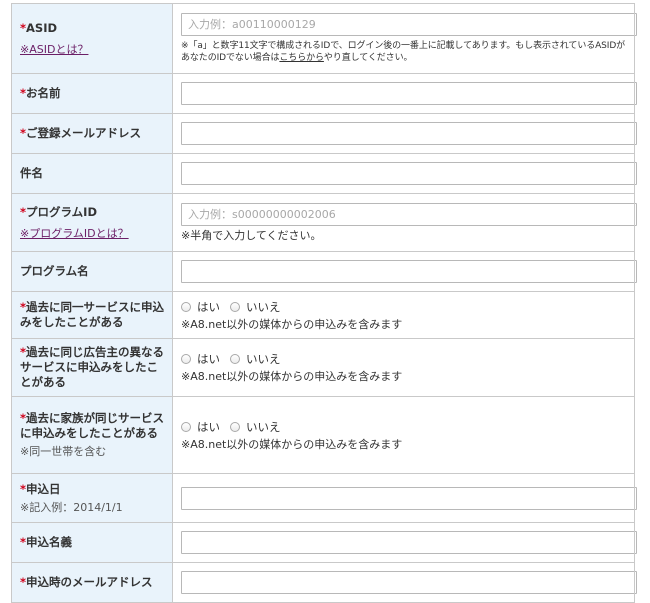 The height and width of the screenshot is (603, 650). Describe the element at coordinates (409, 582) in the screenshot. I see `apply-email-input` at that location.